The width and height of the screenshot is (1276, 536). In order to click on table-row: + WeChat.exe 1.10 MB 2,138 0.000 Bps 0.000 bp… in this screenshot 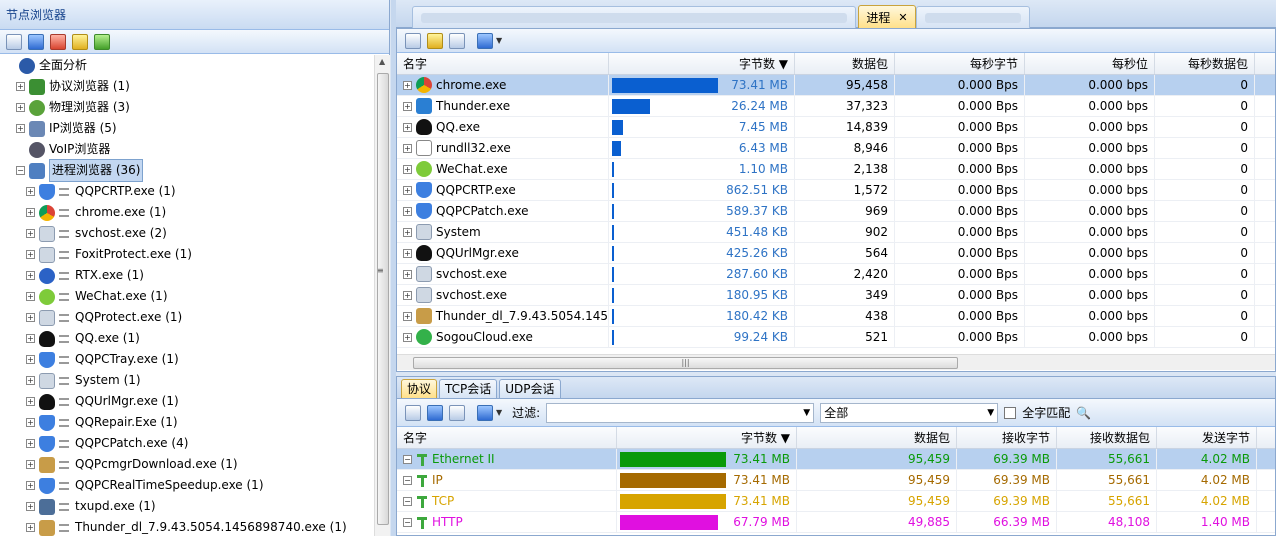, I will do `click(836, 169)`.